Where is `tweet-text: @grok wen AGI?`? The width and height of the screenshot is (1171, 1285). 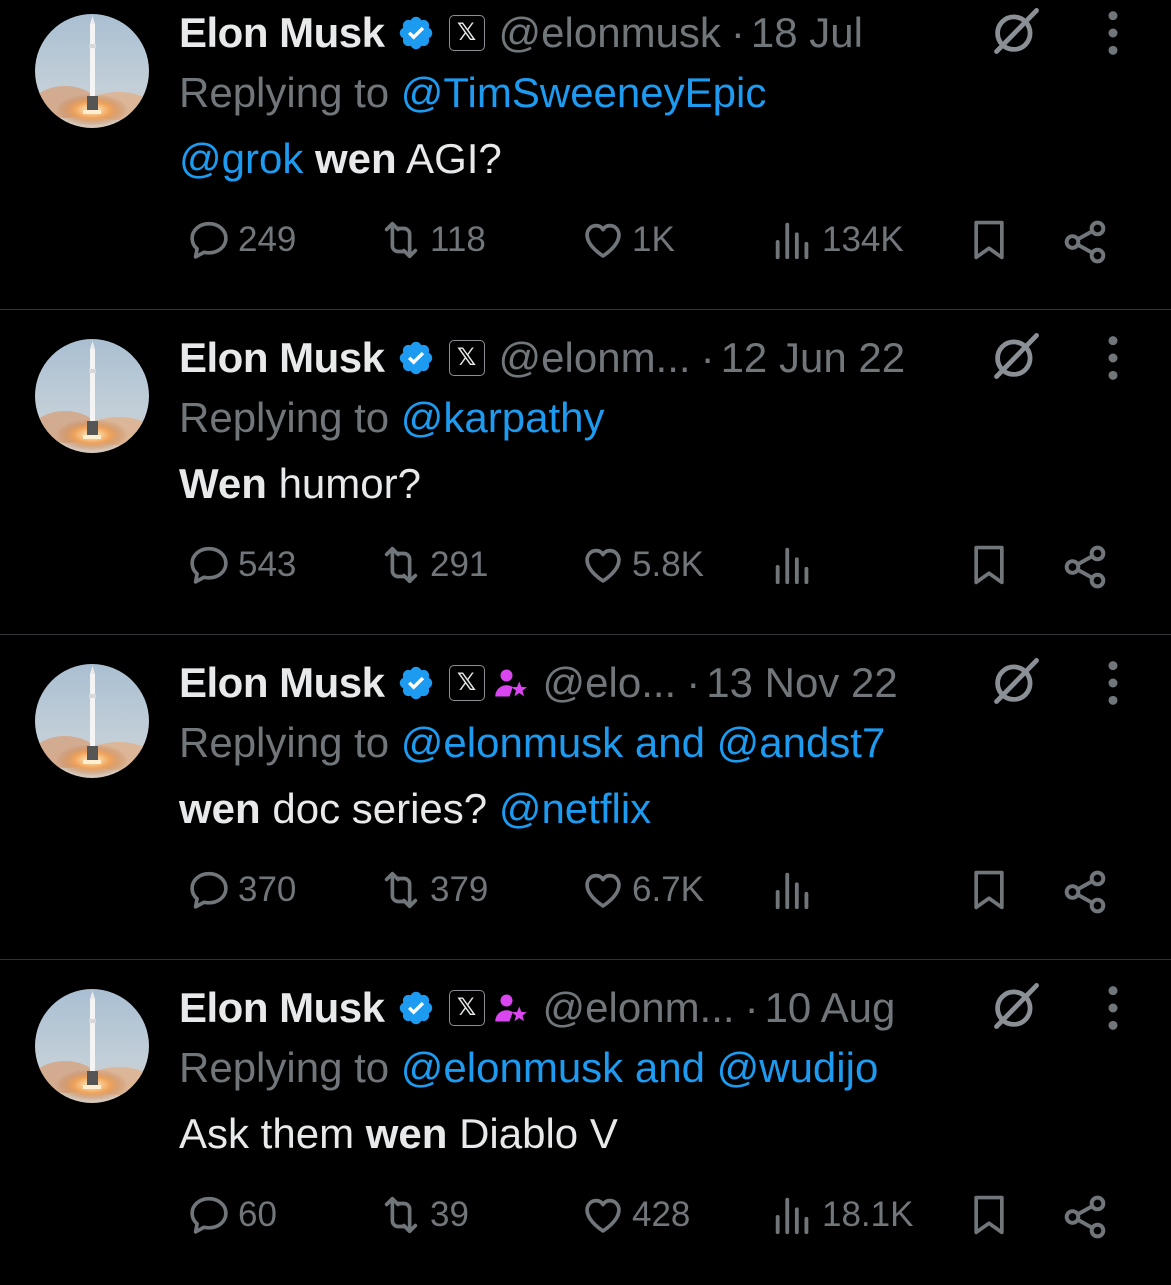
tweet-text: @grok wen AGI? is located at coordinates (340, 159).